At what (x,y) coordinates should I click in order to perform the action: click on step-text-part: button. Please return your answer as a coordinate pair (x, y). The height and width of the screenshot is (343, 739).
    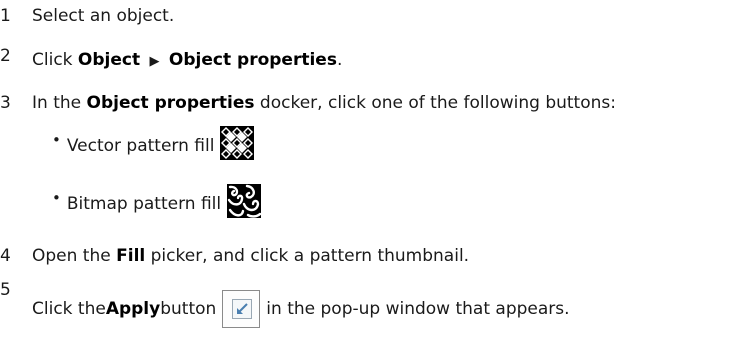
    Looking at the image, I should click on (188, 309).